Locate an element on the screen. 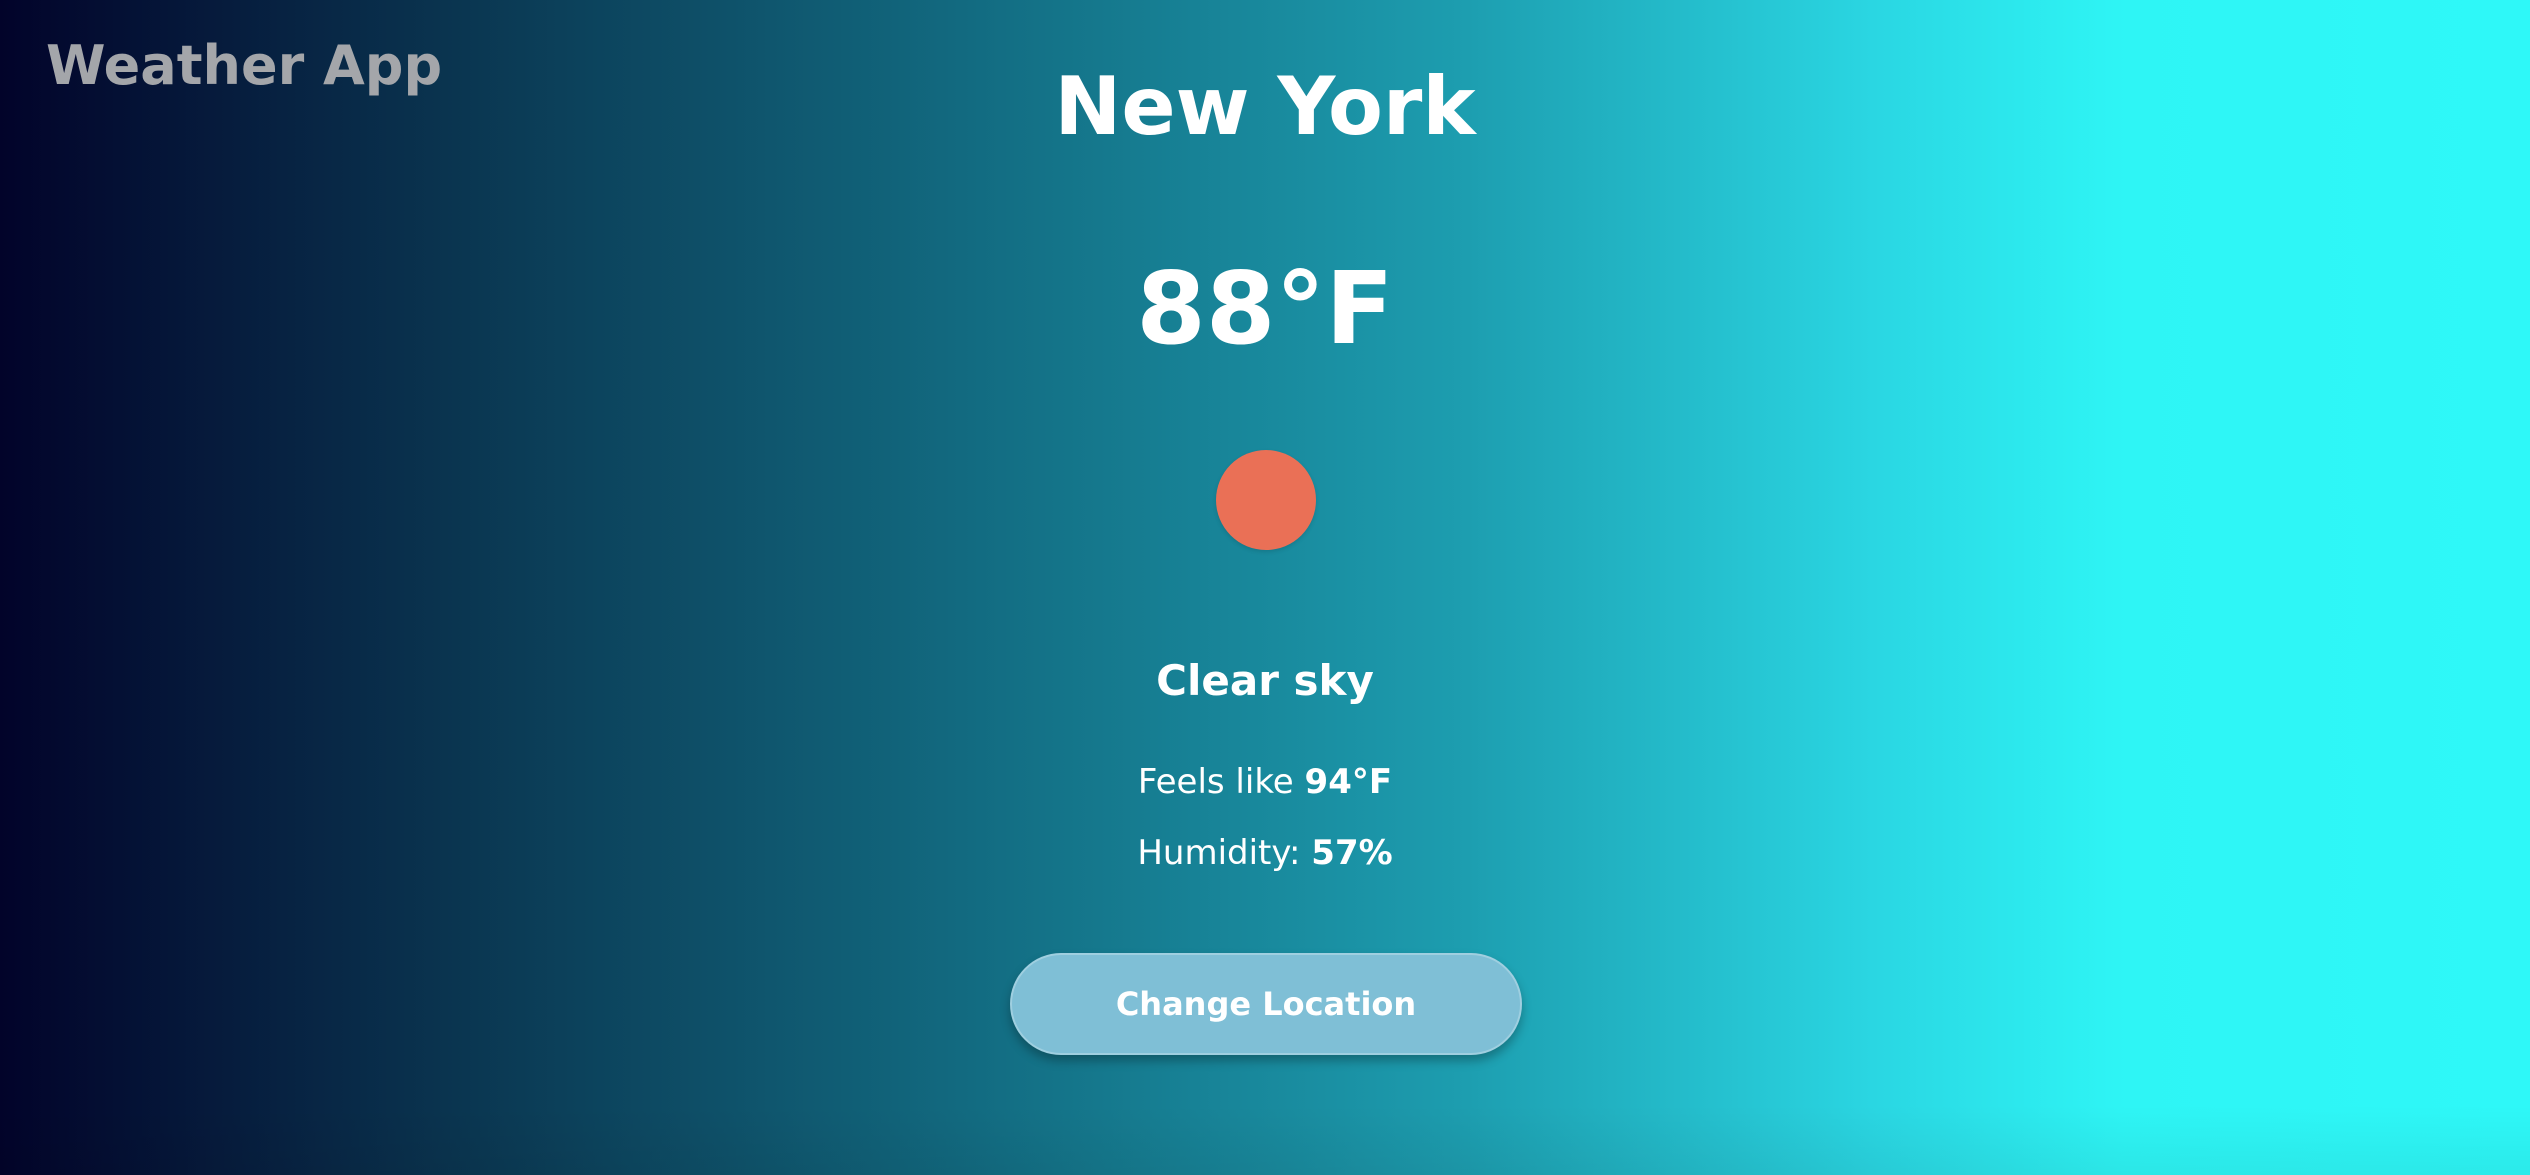  weather-condition: Clear sky is located at coordinates (1265, 680).